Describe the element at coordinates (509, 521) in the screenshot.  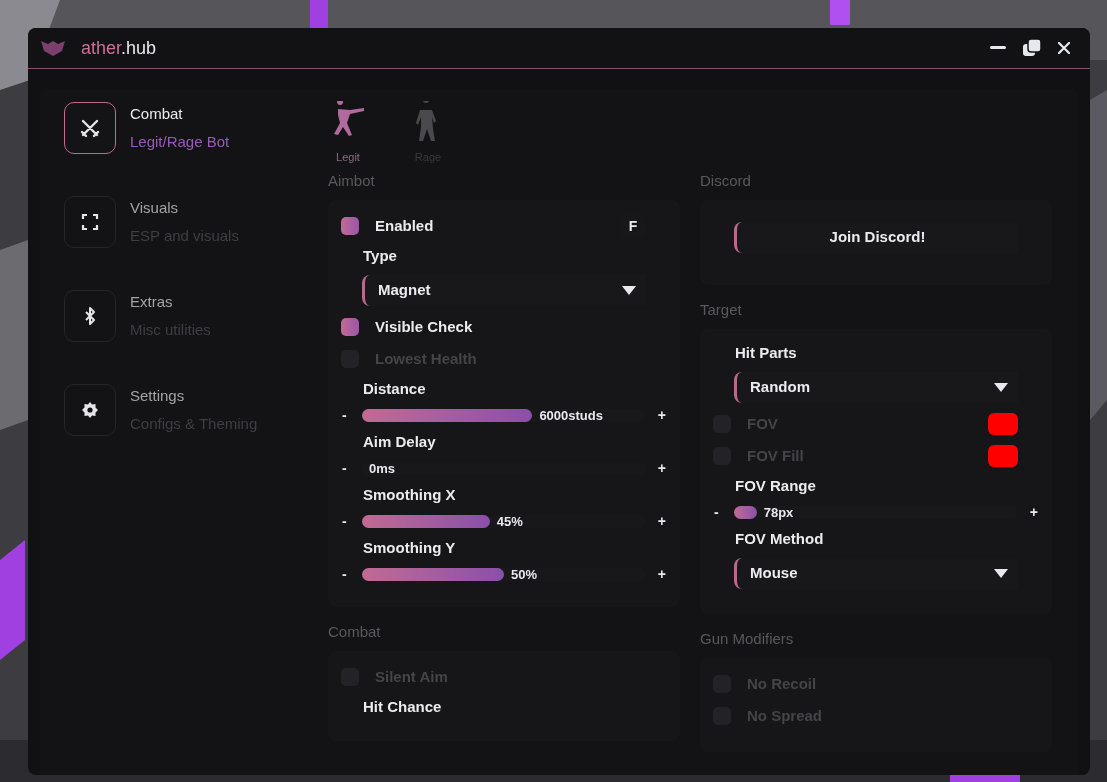
I see `slider-value: 45%` at that location.